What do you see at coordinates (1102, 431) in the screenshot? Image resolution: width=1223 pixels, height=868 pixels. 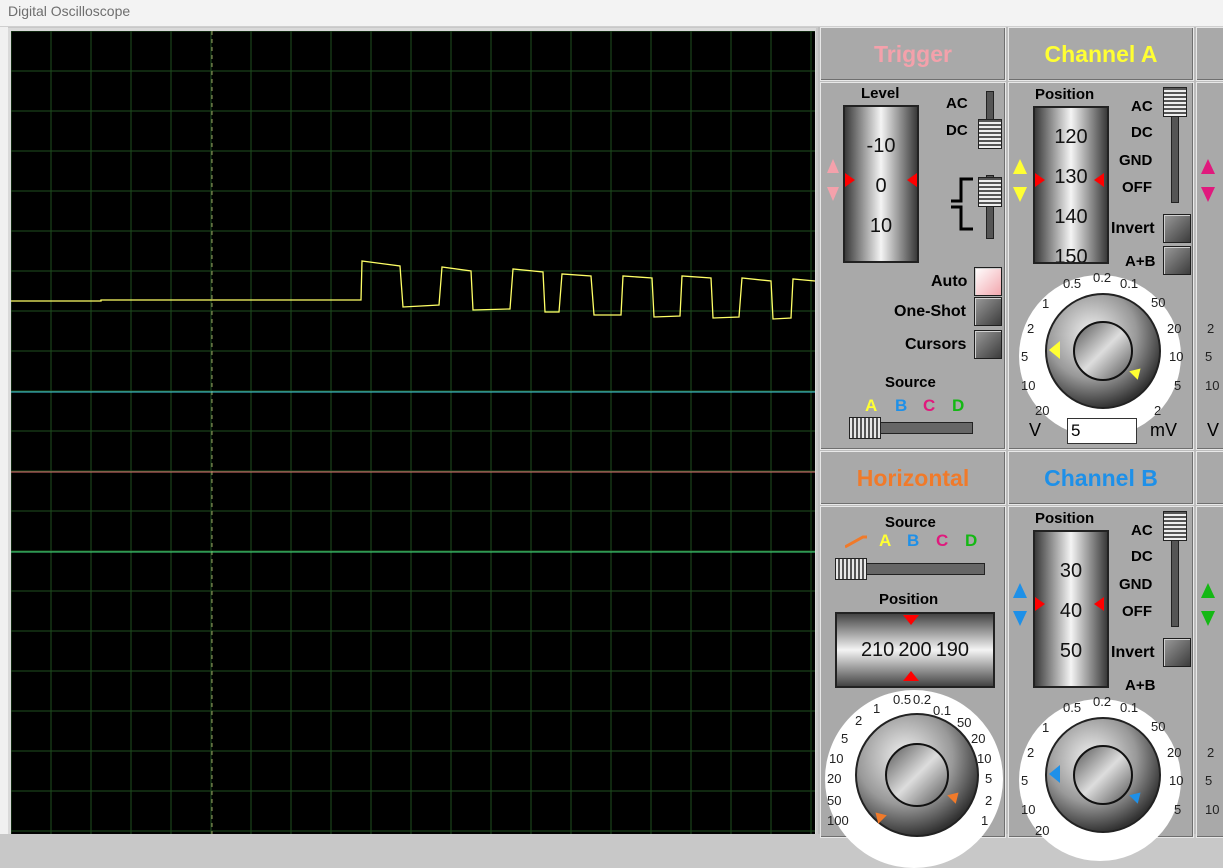 I see `channel-a-value-input` at bounding box center [1102, 431].